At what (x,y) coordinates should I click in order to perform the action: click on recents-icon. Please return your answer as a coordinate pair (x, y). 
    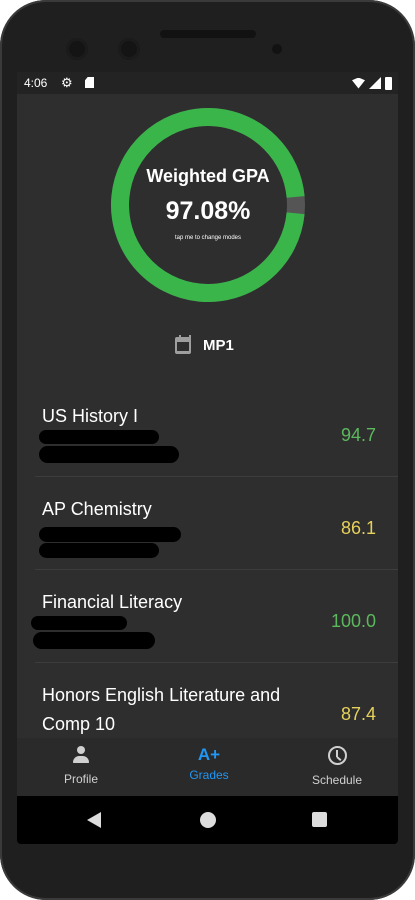
    Looking at the image, I should click on (319, 819).